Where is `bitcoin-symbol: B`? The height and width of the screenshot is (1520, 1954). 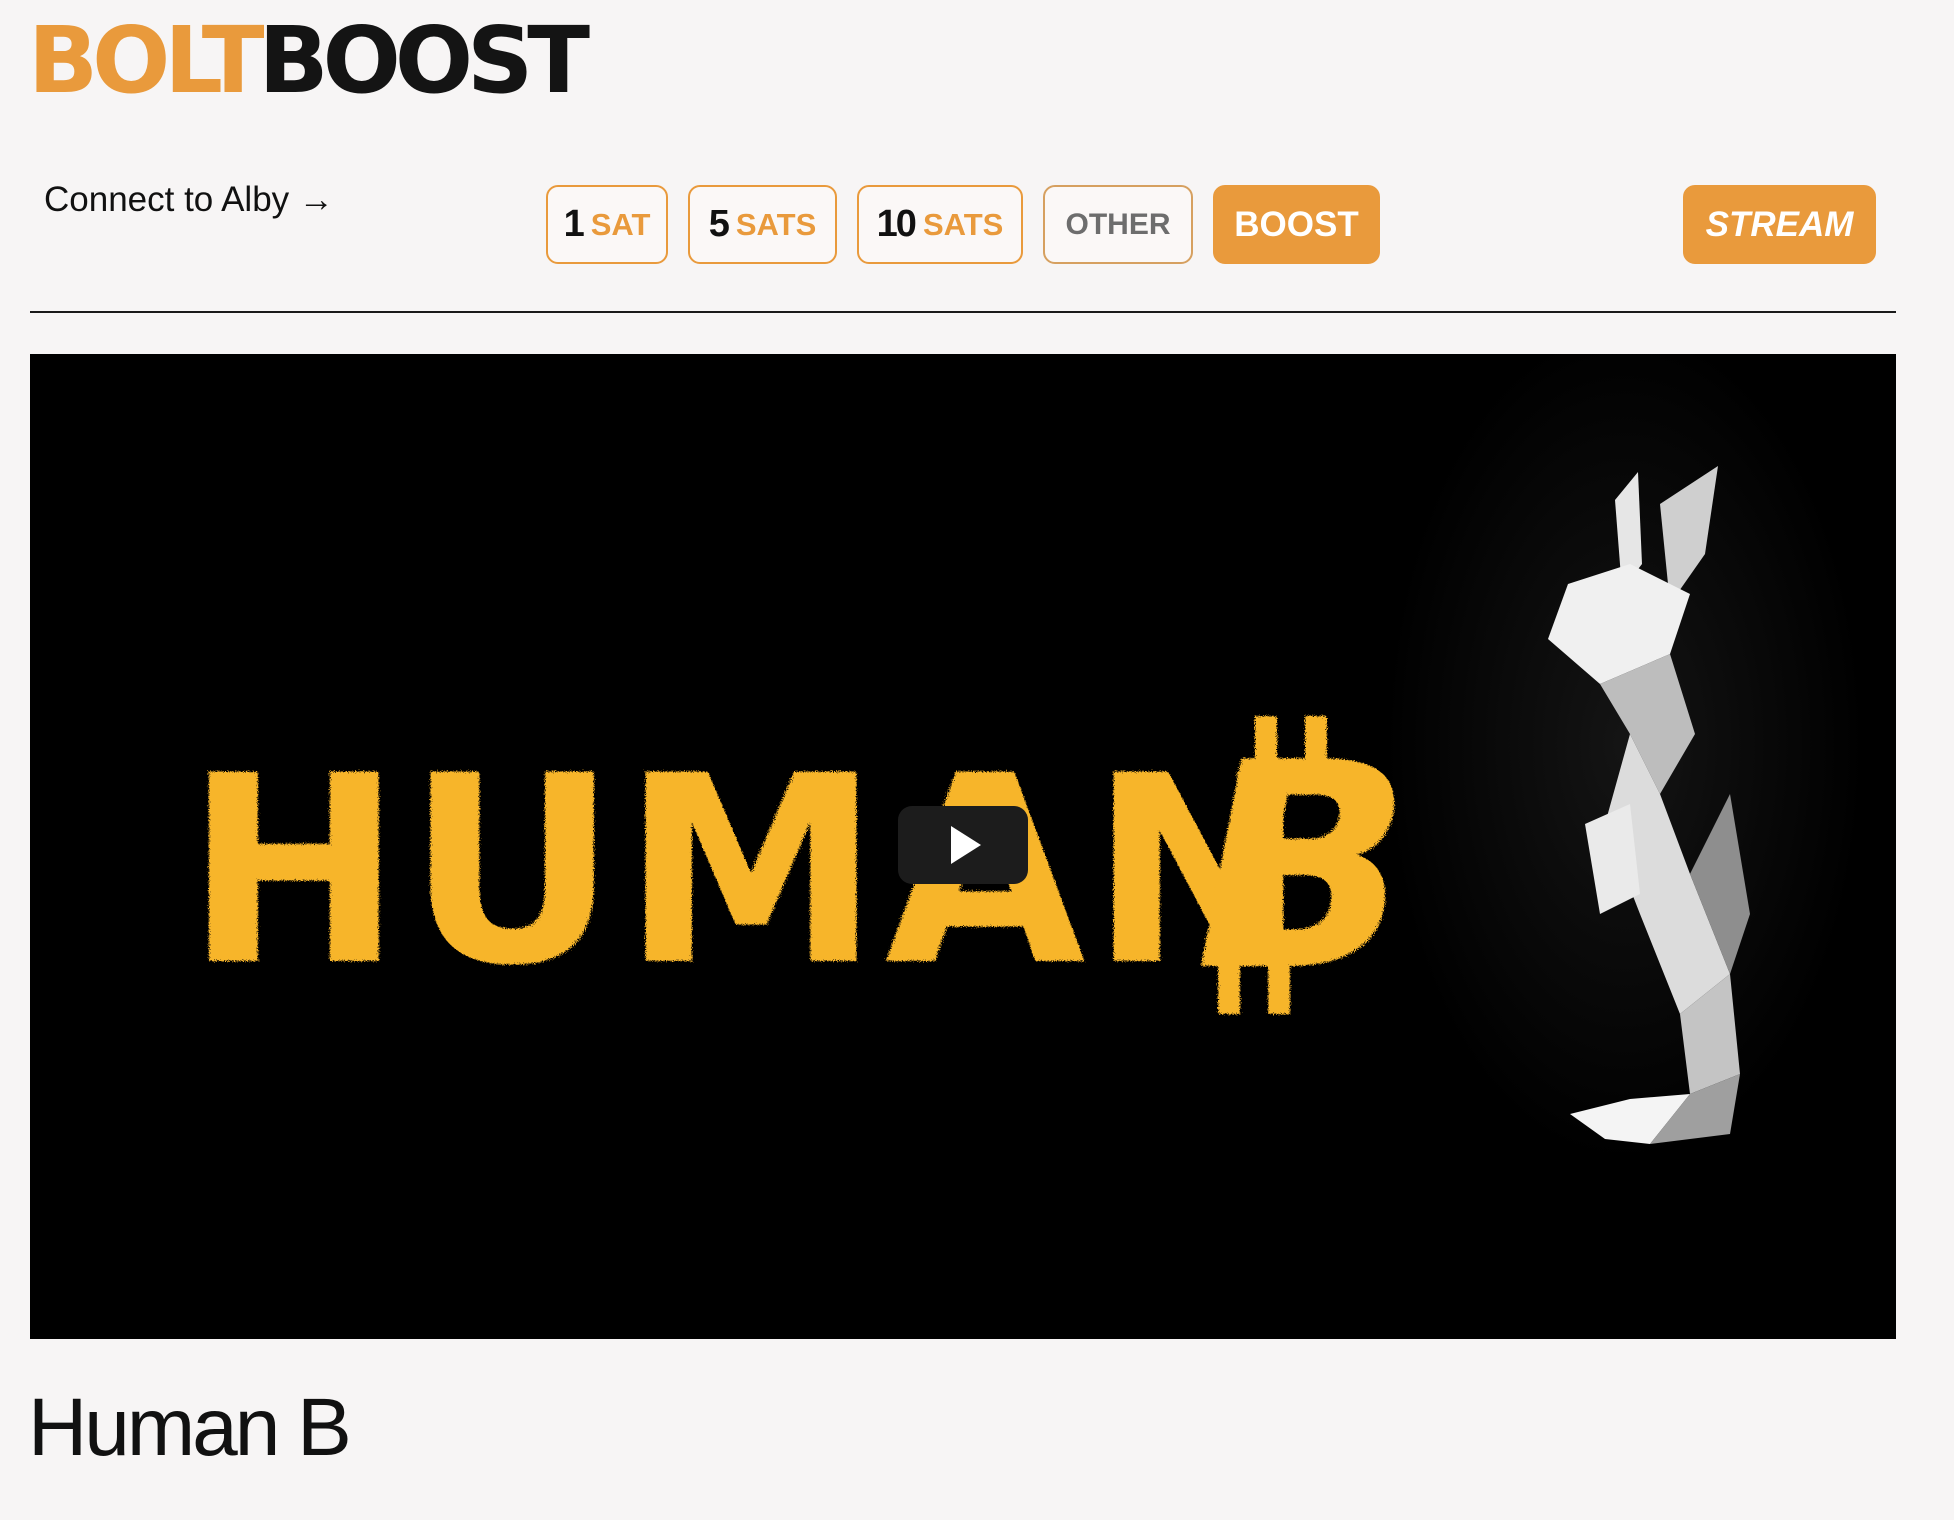
bitcoin-symbol: B is located at coordinates (1303, 868).